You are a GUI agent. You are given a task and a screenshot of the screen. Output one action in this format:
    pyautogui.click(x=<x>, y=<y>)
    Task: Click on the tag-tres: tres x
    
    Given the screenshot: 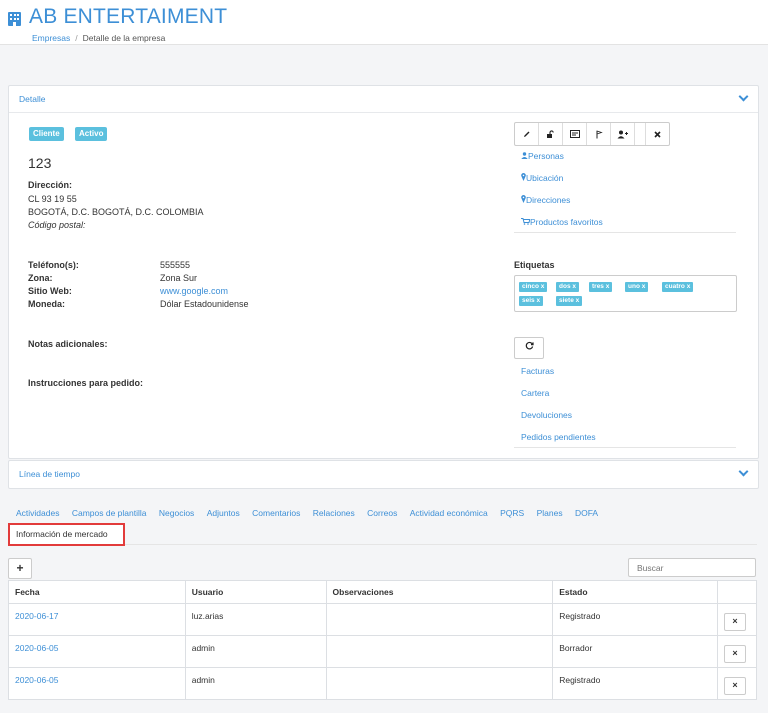 What is the action you would take?
    pyautogui.click(x=601, y=287)
    